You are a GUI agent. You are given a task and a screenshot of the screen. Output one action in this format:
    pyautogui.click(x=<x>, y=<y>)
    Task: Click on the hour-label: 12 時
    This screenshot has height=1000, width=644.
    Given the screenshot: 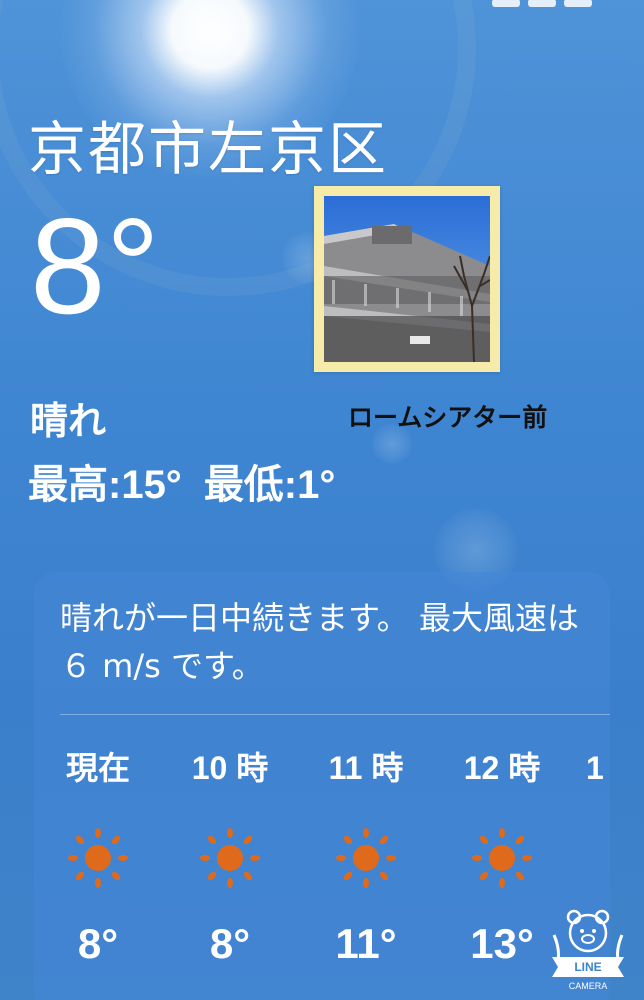 What is the action you would take?
    pyautogui.click(x=502, y=768)
    